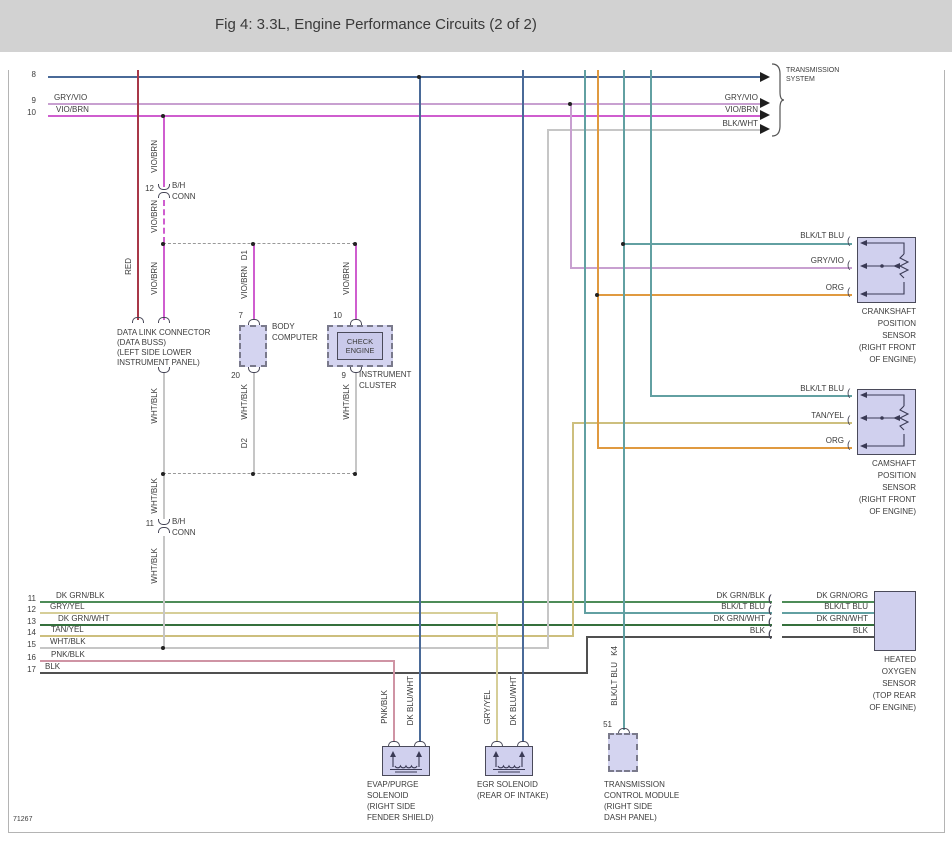 The height and width of the screenshot is (854, 952). What do you see at coordinates (244, 255) in the screenshot?
I see `wire-label: D1` at bounding box center [244, 255].